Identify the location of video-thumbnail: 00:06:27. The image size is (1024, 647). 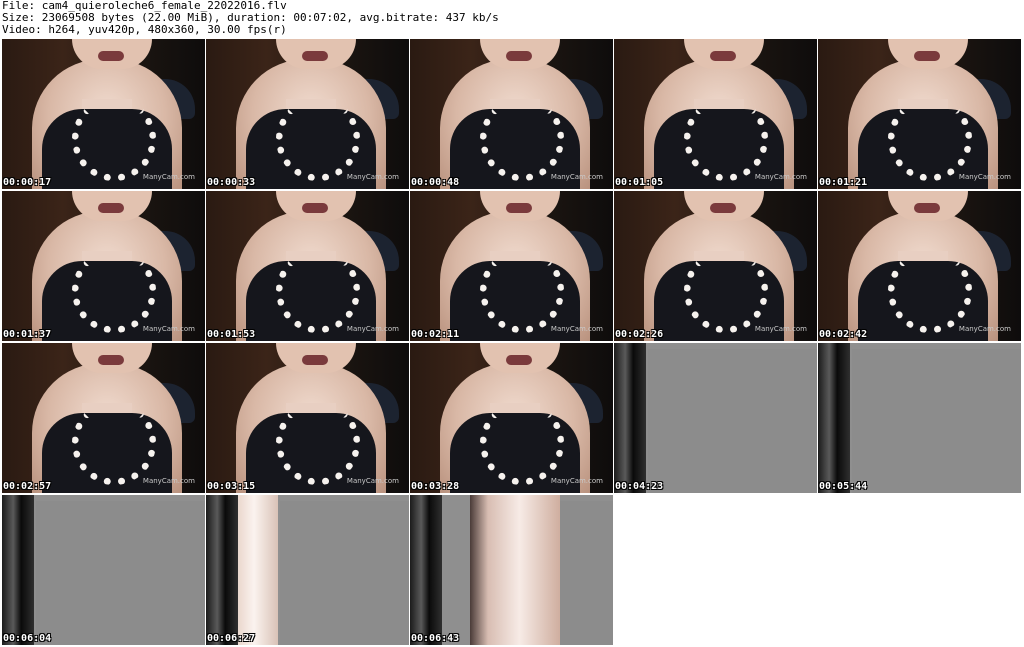
(307, 570).